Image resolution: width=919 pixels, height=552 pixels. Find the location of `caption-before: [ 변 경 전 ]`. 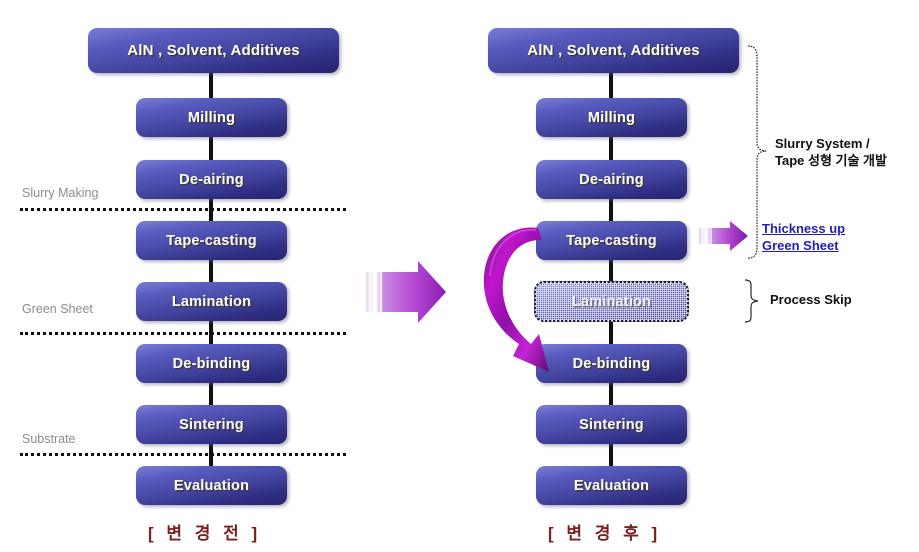

caption-before: [ 변 경 전 ] is located at coordinates (205, 533).